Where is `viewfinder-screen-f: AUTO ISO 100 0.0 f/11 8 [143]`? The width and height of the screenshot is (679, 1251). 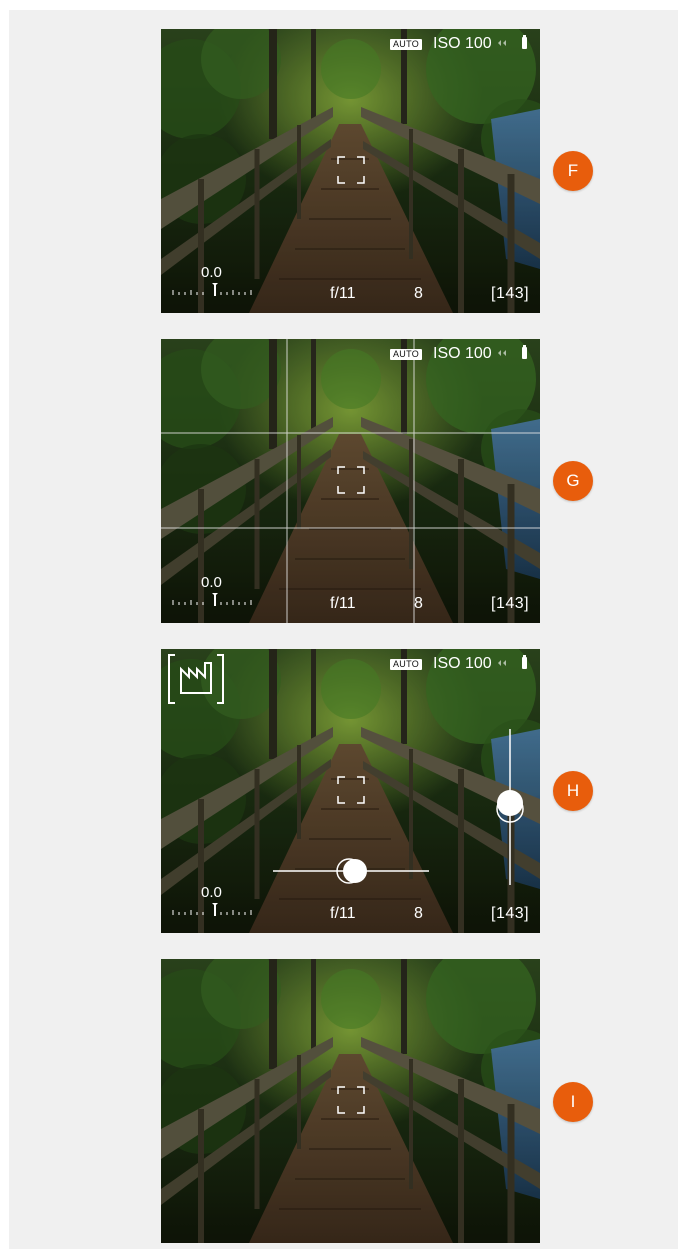 viewfinder-screen-f: AUTO ISO 100 0.0 f/11 8 [143] is located at coordinates (350, 171).